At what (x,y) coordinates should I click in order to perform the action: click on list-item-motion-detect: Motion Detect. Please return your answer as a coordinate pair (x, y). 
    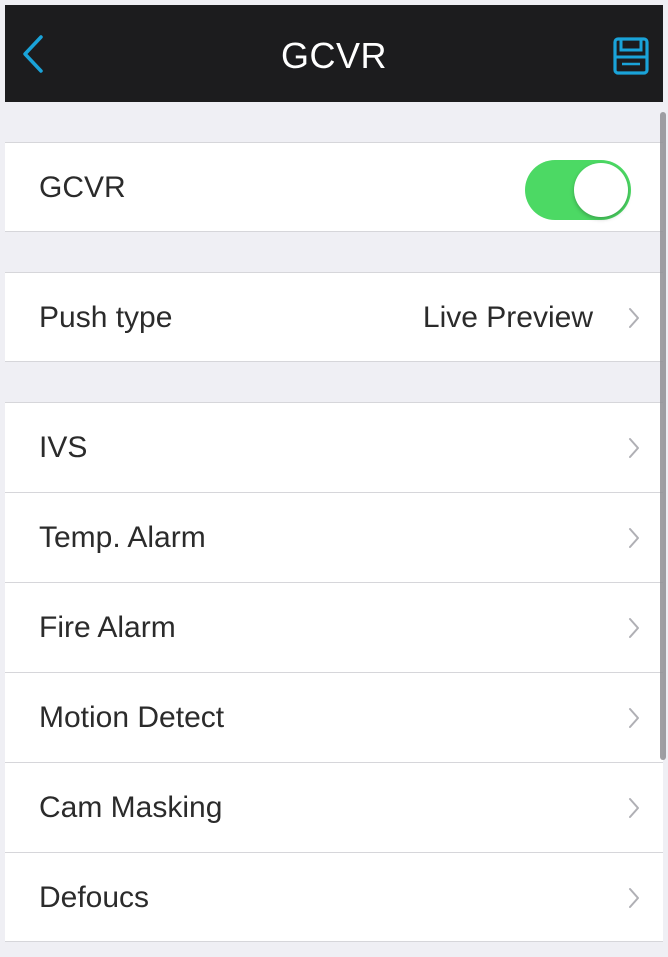
    Looking at the image, I should click on (334, 717).